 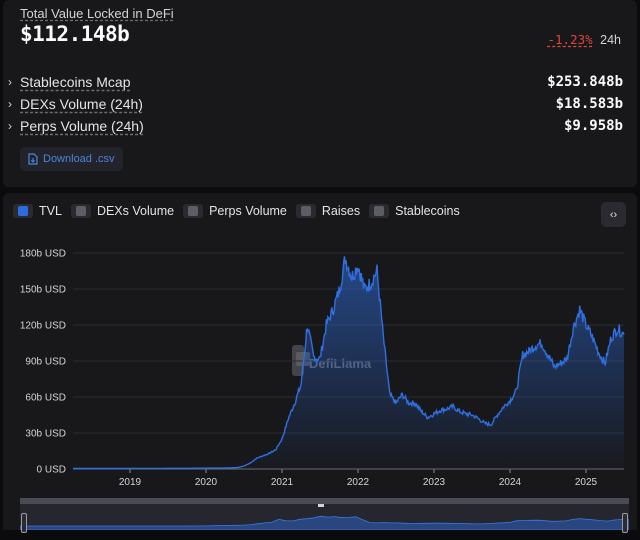 What do you see at coordinates (135, 211) in the screenshot?
I see `toggle-label: DEXs Volume` at bounding box center [135, 211].